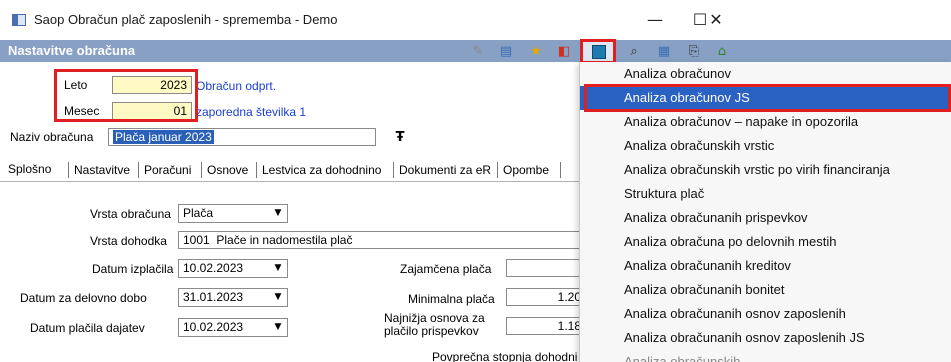 The width and height of the screenshot is (951, 362). I want to click on minimalna-input: 1.20, so click(546, 297).